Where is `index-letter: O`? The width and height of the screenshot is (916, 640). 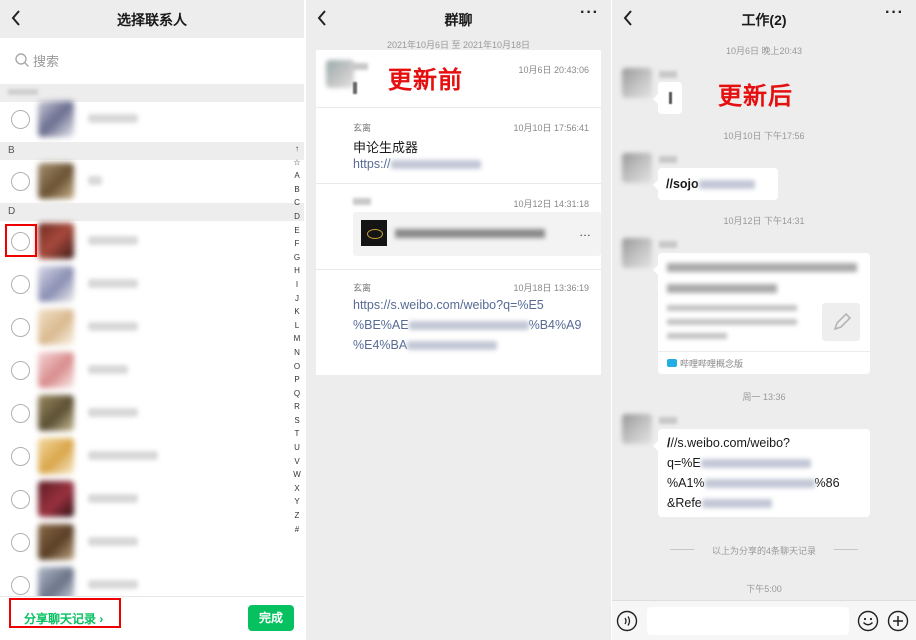
index-letter: O is located at coordinates (297, 367).